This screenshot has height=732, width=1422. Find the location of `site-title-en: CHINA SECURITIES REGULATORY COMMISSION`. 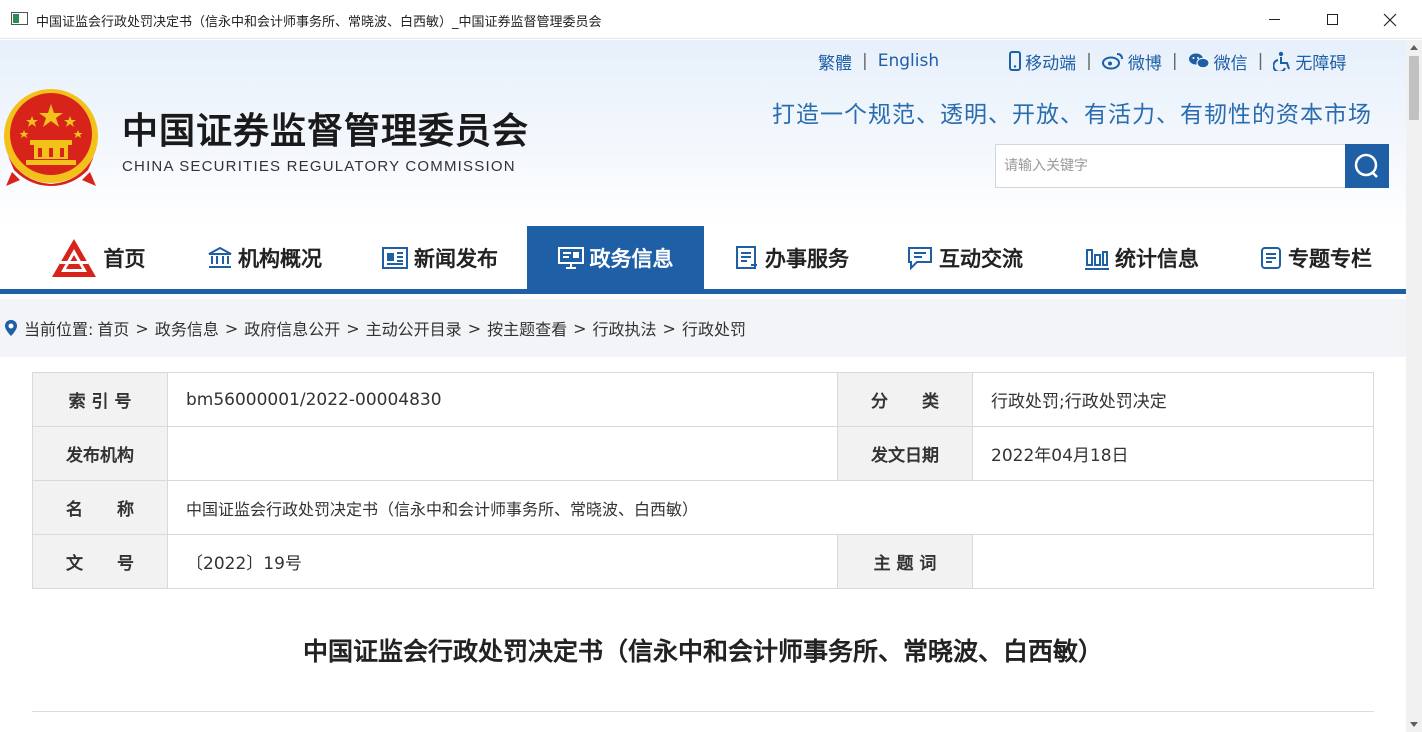

site-title-en: CHINA SECURITIES REGULATORY COMMISSION is located at coordinates (319, 166).